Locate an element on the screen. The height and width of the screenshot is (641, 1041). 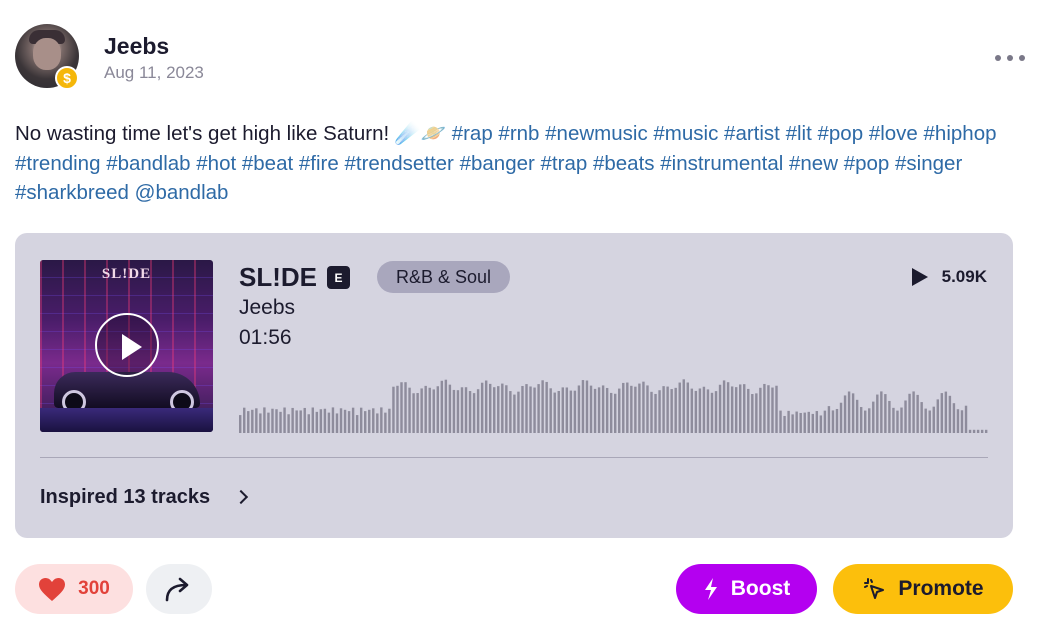
hashtag-link: #beats is located at coordinates (624, 163).